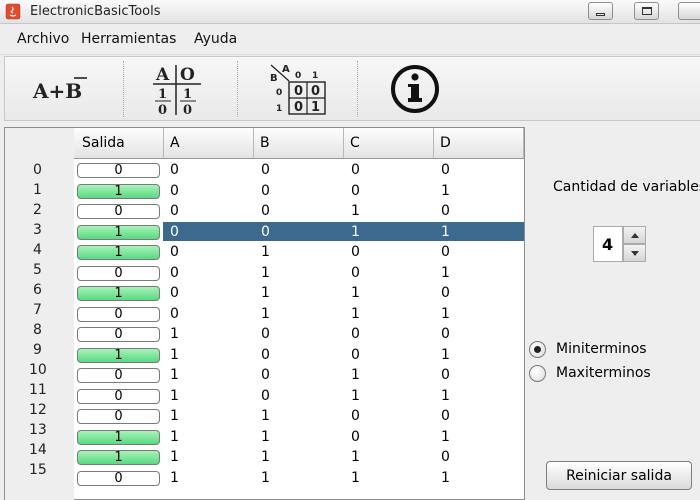 Image resolution: width=700 pixels, height=500 pixels. What do you see at coordinates (299, 293) in the screenshot?
I see `table-row: 10110` at bounding box center [299, 293].